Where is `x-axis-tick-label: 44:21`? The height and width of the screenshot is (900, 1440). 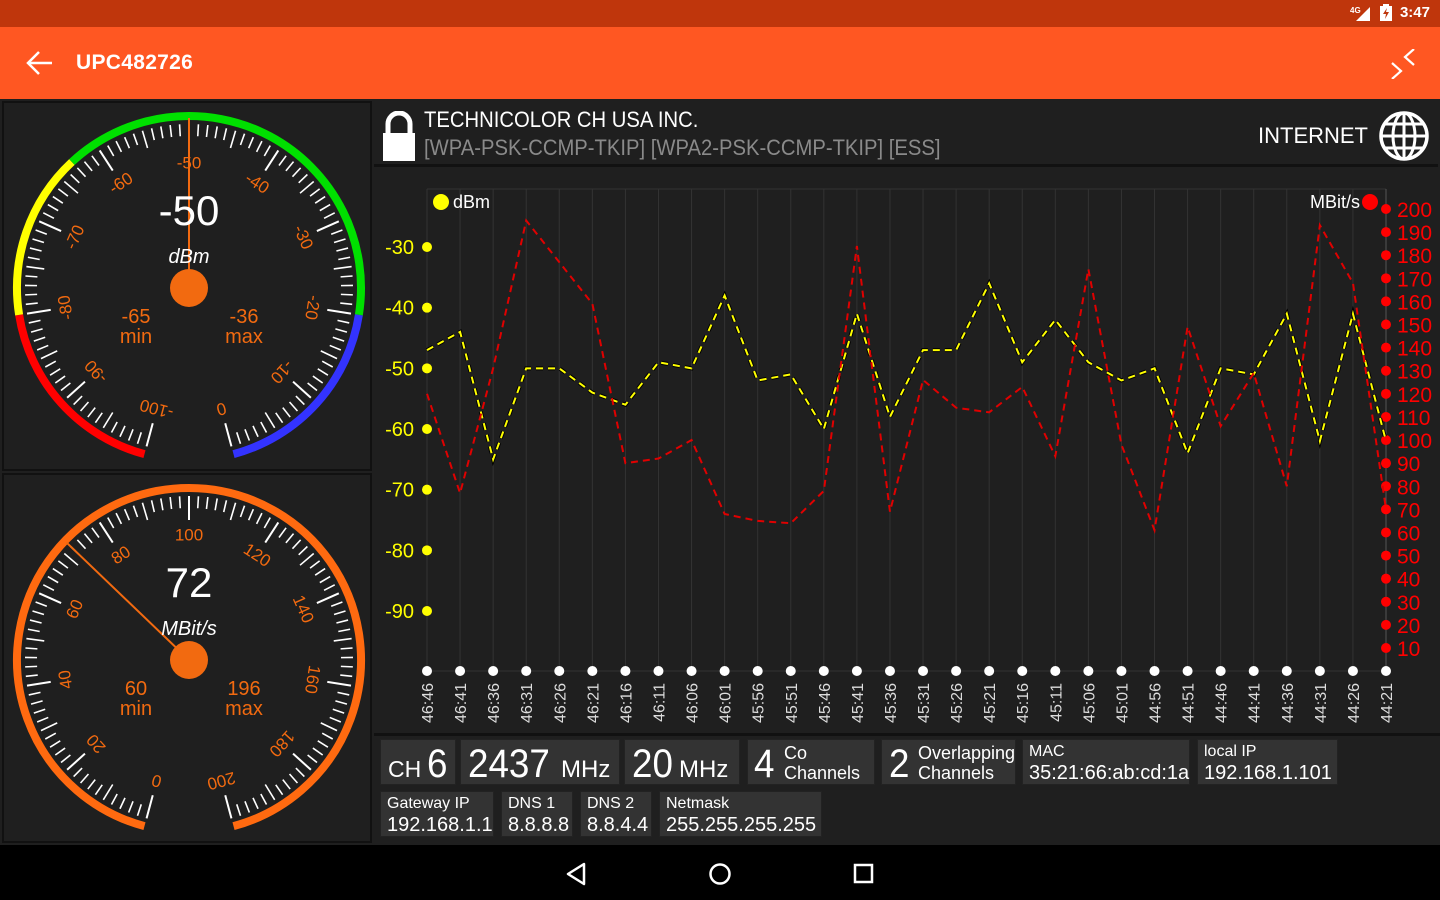
x-axis-tick-label: 44:21 is located at coordinates (1387, 703).